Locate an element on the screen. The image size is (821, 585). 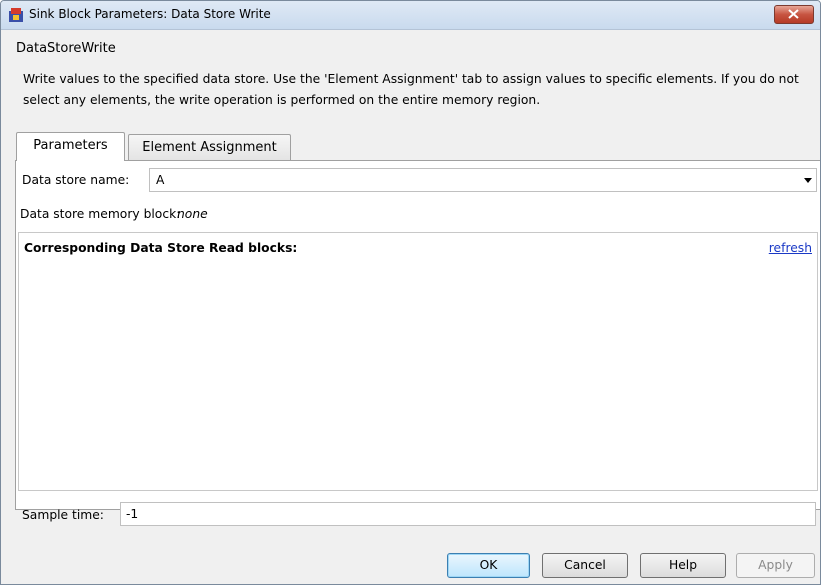
data-store-name-value: A is located at coordinates (160, 180).